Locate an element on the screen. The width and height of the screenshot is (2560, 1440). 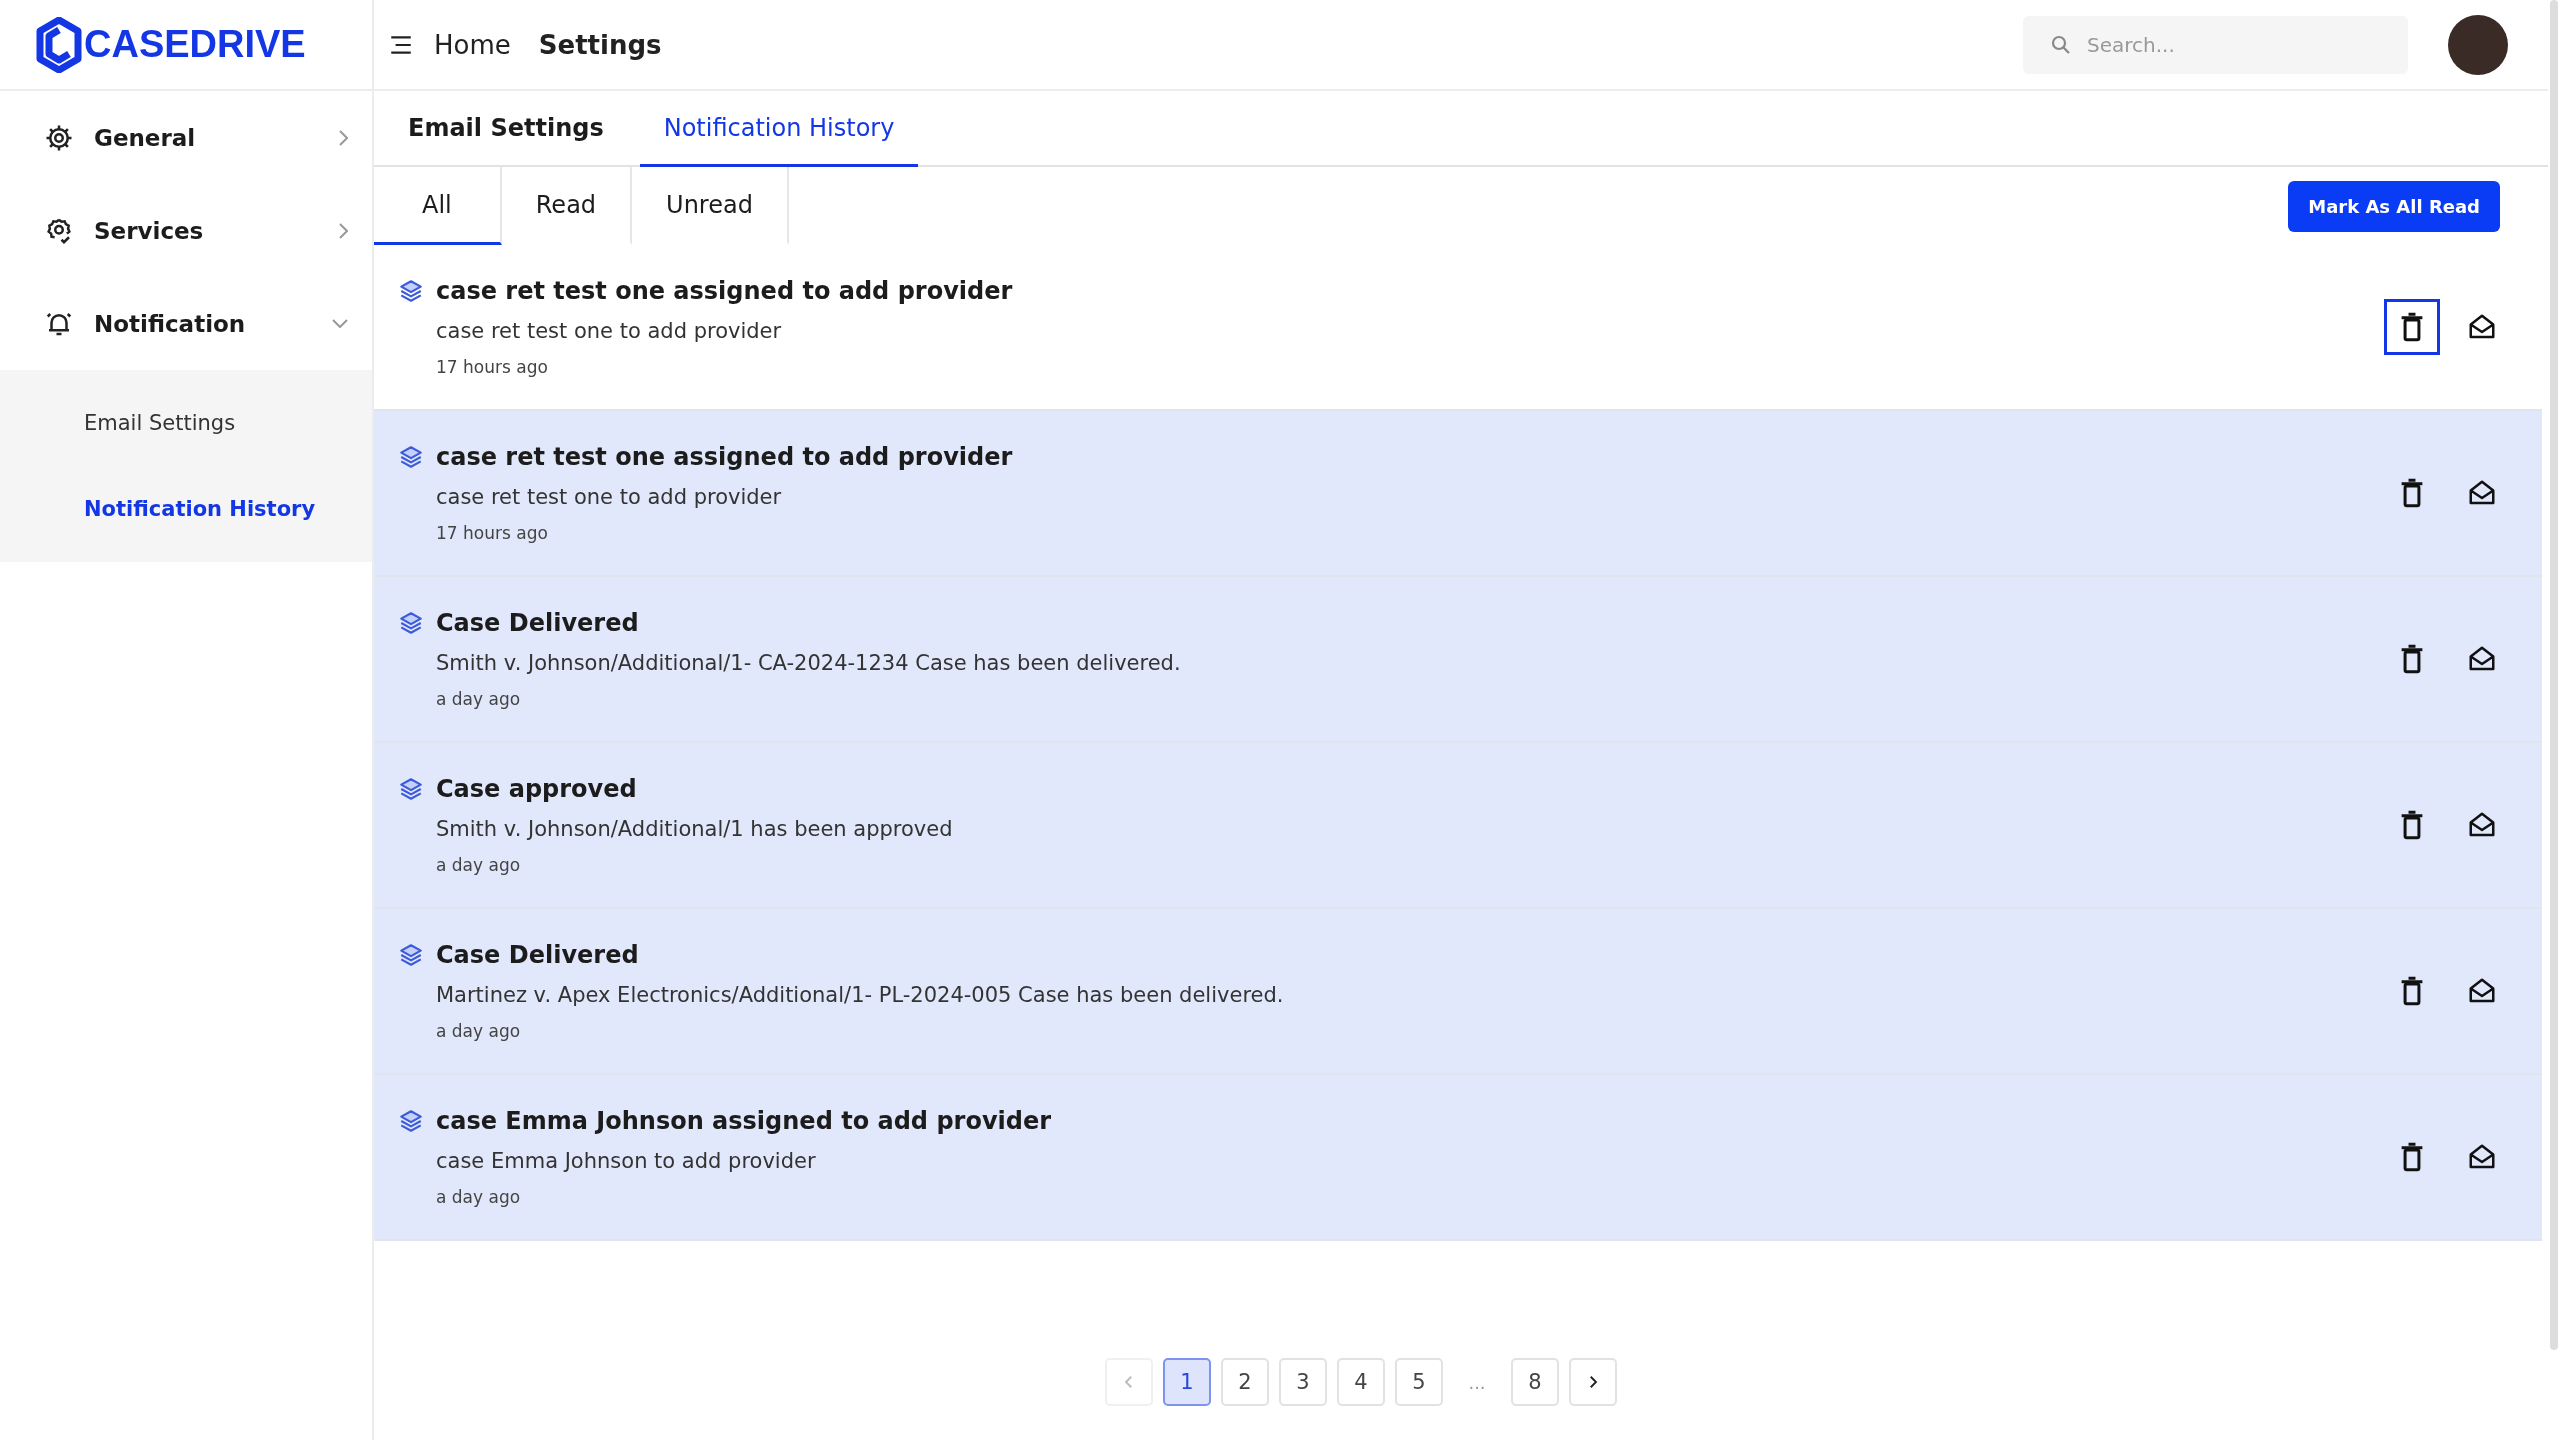
notification-title: Case approved is located at coordinates (536, 789).